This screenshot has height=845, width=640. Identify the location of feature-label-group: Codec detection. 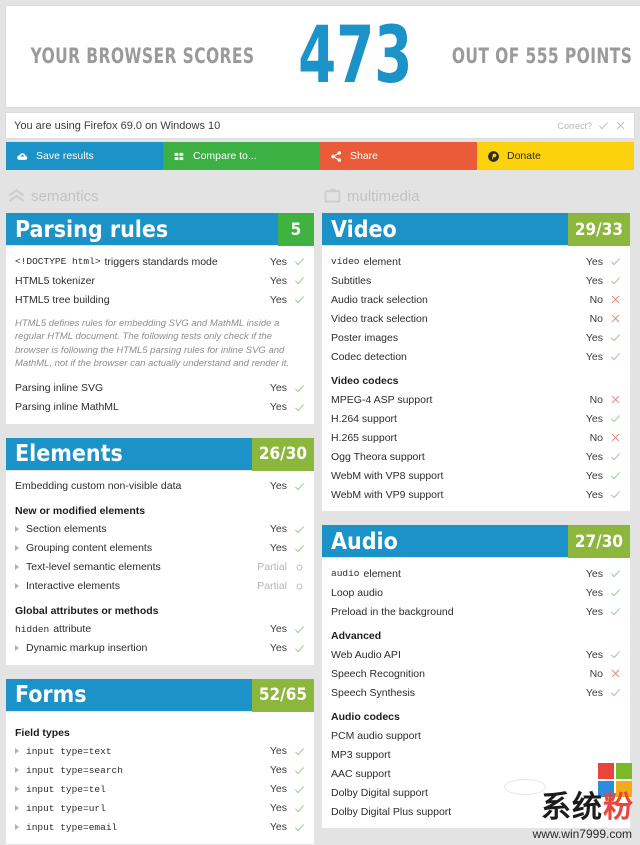
(458, 357).